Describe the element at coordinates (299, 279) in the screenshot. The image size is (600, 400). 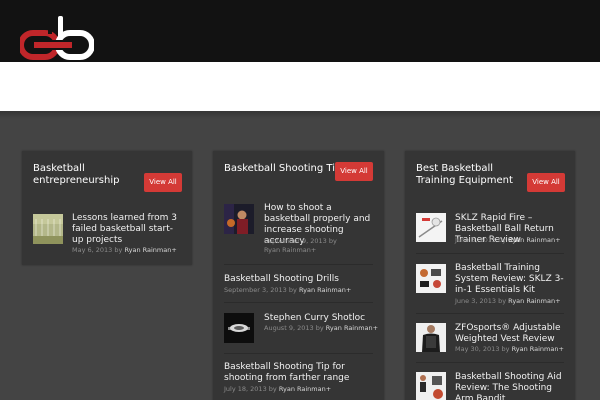
I see `post-title-link: Basketball Shooting Drills` at that location.